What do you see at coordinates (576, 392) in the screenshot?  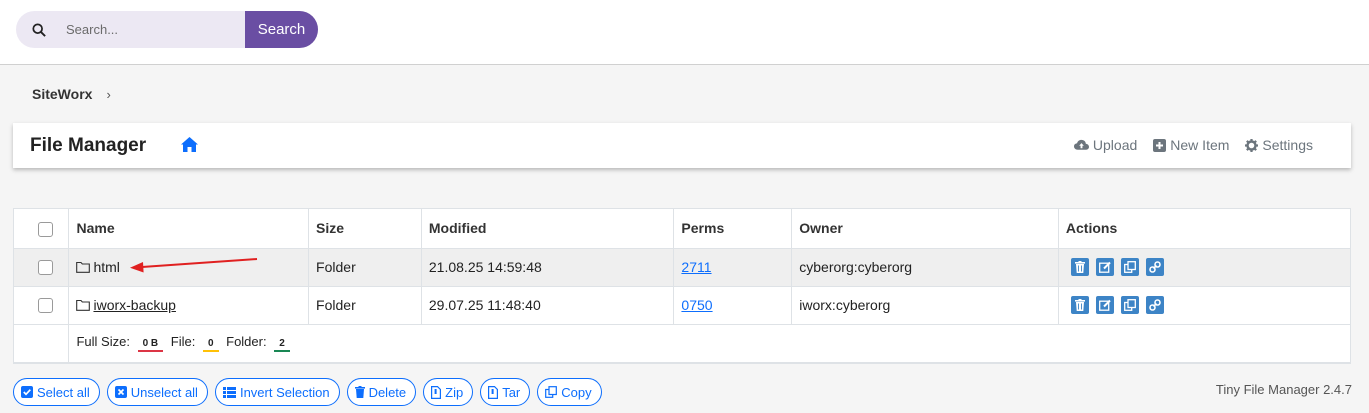 I see `copy-label: Copy` at bounding box center [576, 392].